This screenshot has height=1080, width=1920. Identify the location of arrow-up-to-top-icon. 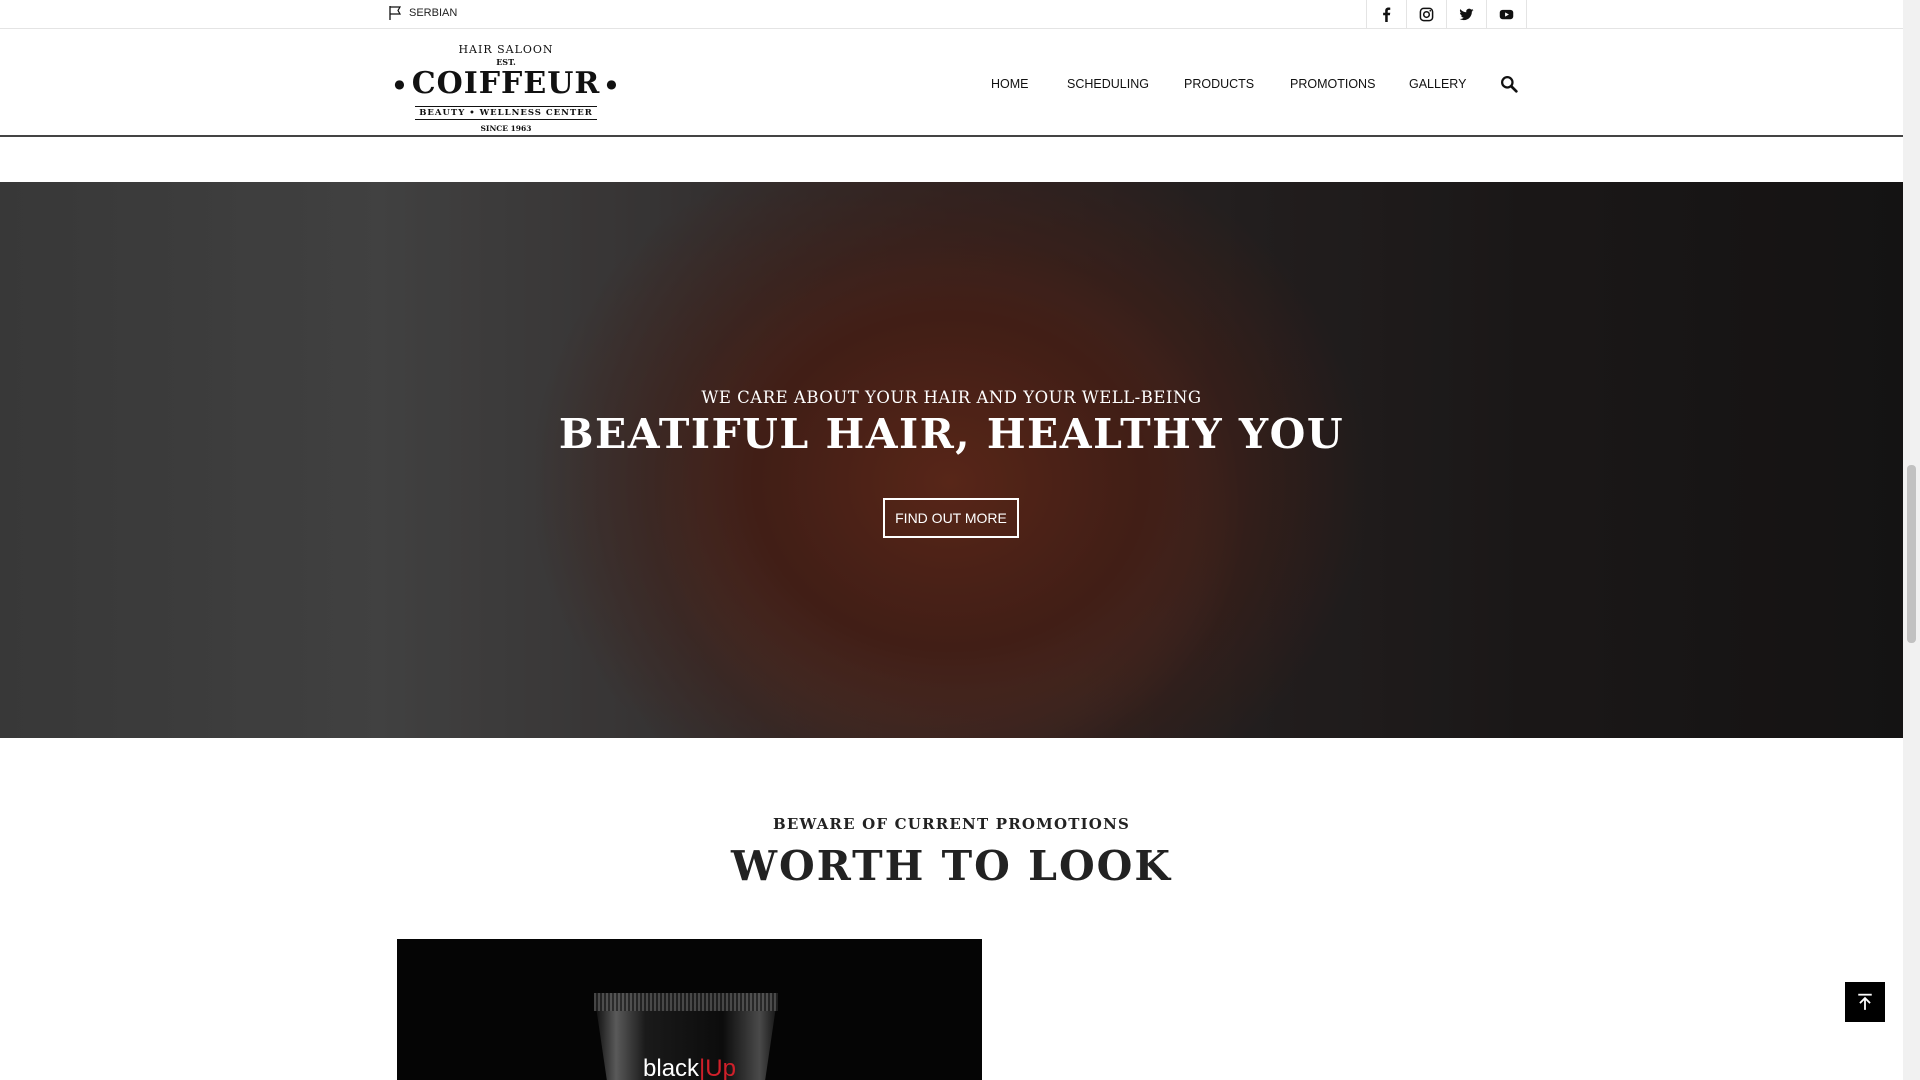
(1865, 1001).